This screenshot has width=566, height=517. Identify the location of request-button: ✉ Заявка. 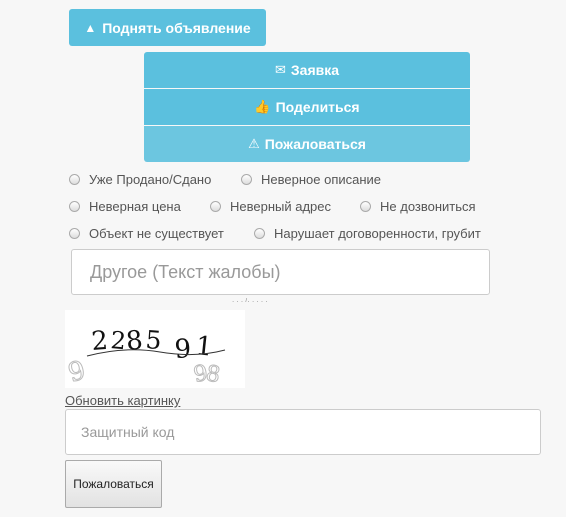
(307, 70).